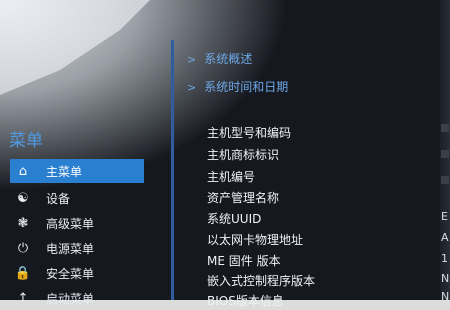 The width and height of the screenshot is (450, 310). Describe the element at coordinates (249, 133) in the screenshot. I see `label-model-code: 主机型号和编码` at that location.